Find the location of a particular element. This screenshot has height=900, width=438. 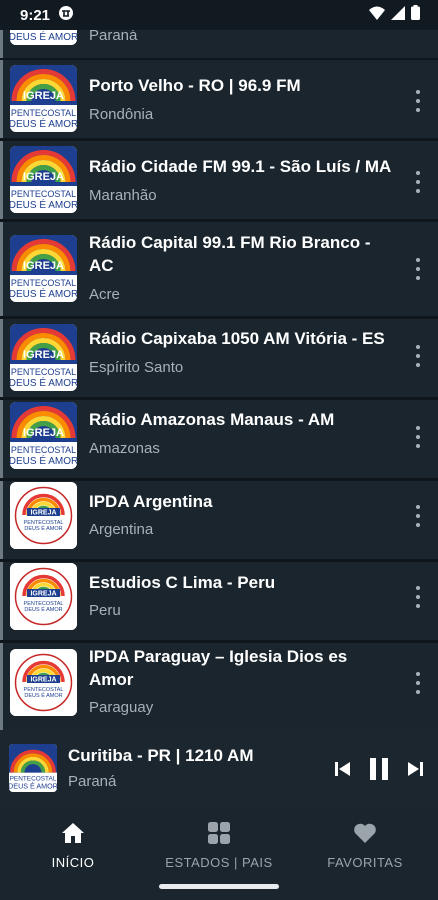

station-subtitle: Argentina is located at coordinates (121, 529).